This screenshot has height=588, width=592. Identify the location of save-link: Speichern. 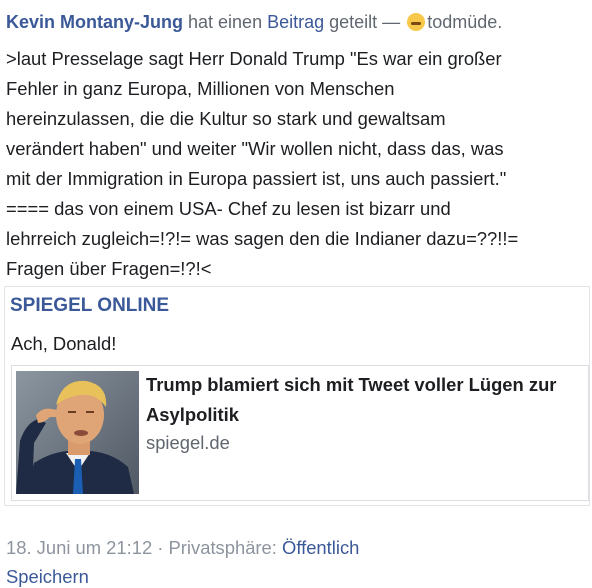
(47, 577).